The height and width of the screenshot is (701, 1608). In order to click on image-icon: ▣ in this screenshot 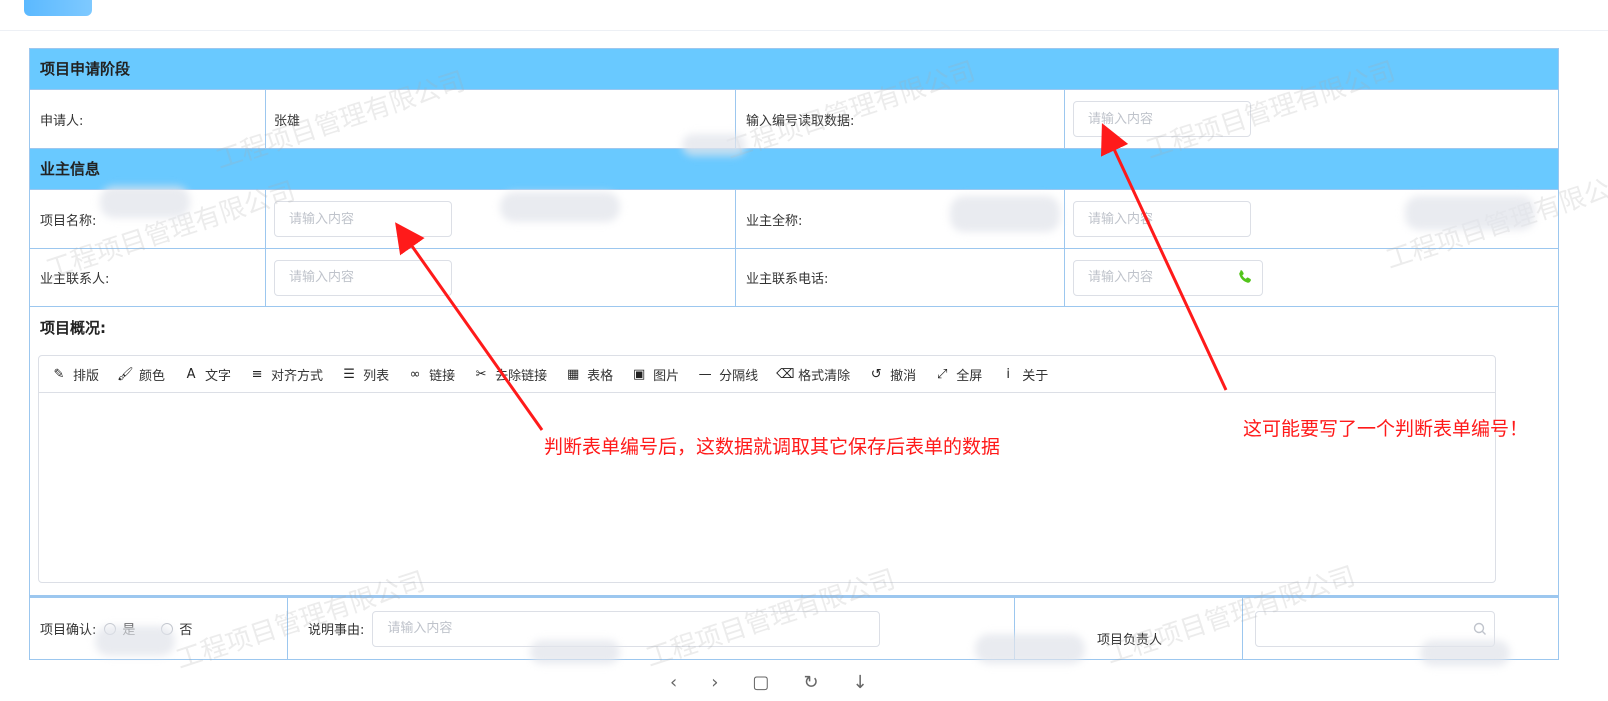, I will do `click(639, 374)`.